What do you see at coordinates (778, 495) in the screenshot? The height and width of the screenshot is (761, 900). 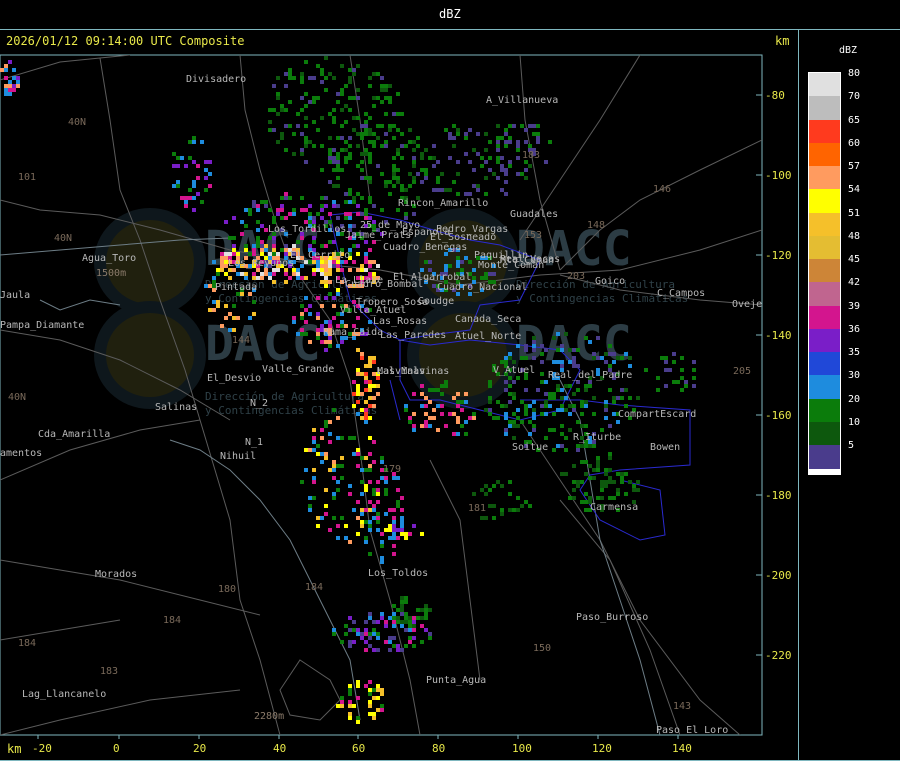 I see `y-tick-label: -180` at bounding box center [778, 495].